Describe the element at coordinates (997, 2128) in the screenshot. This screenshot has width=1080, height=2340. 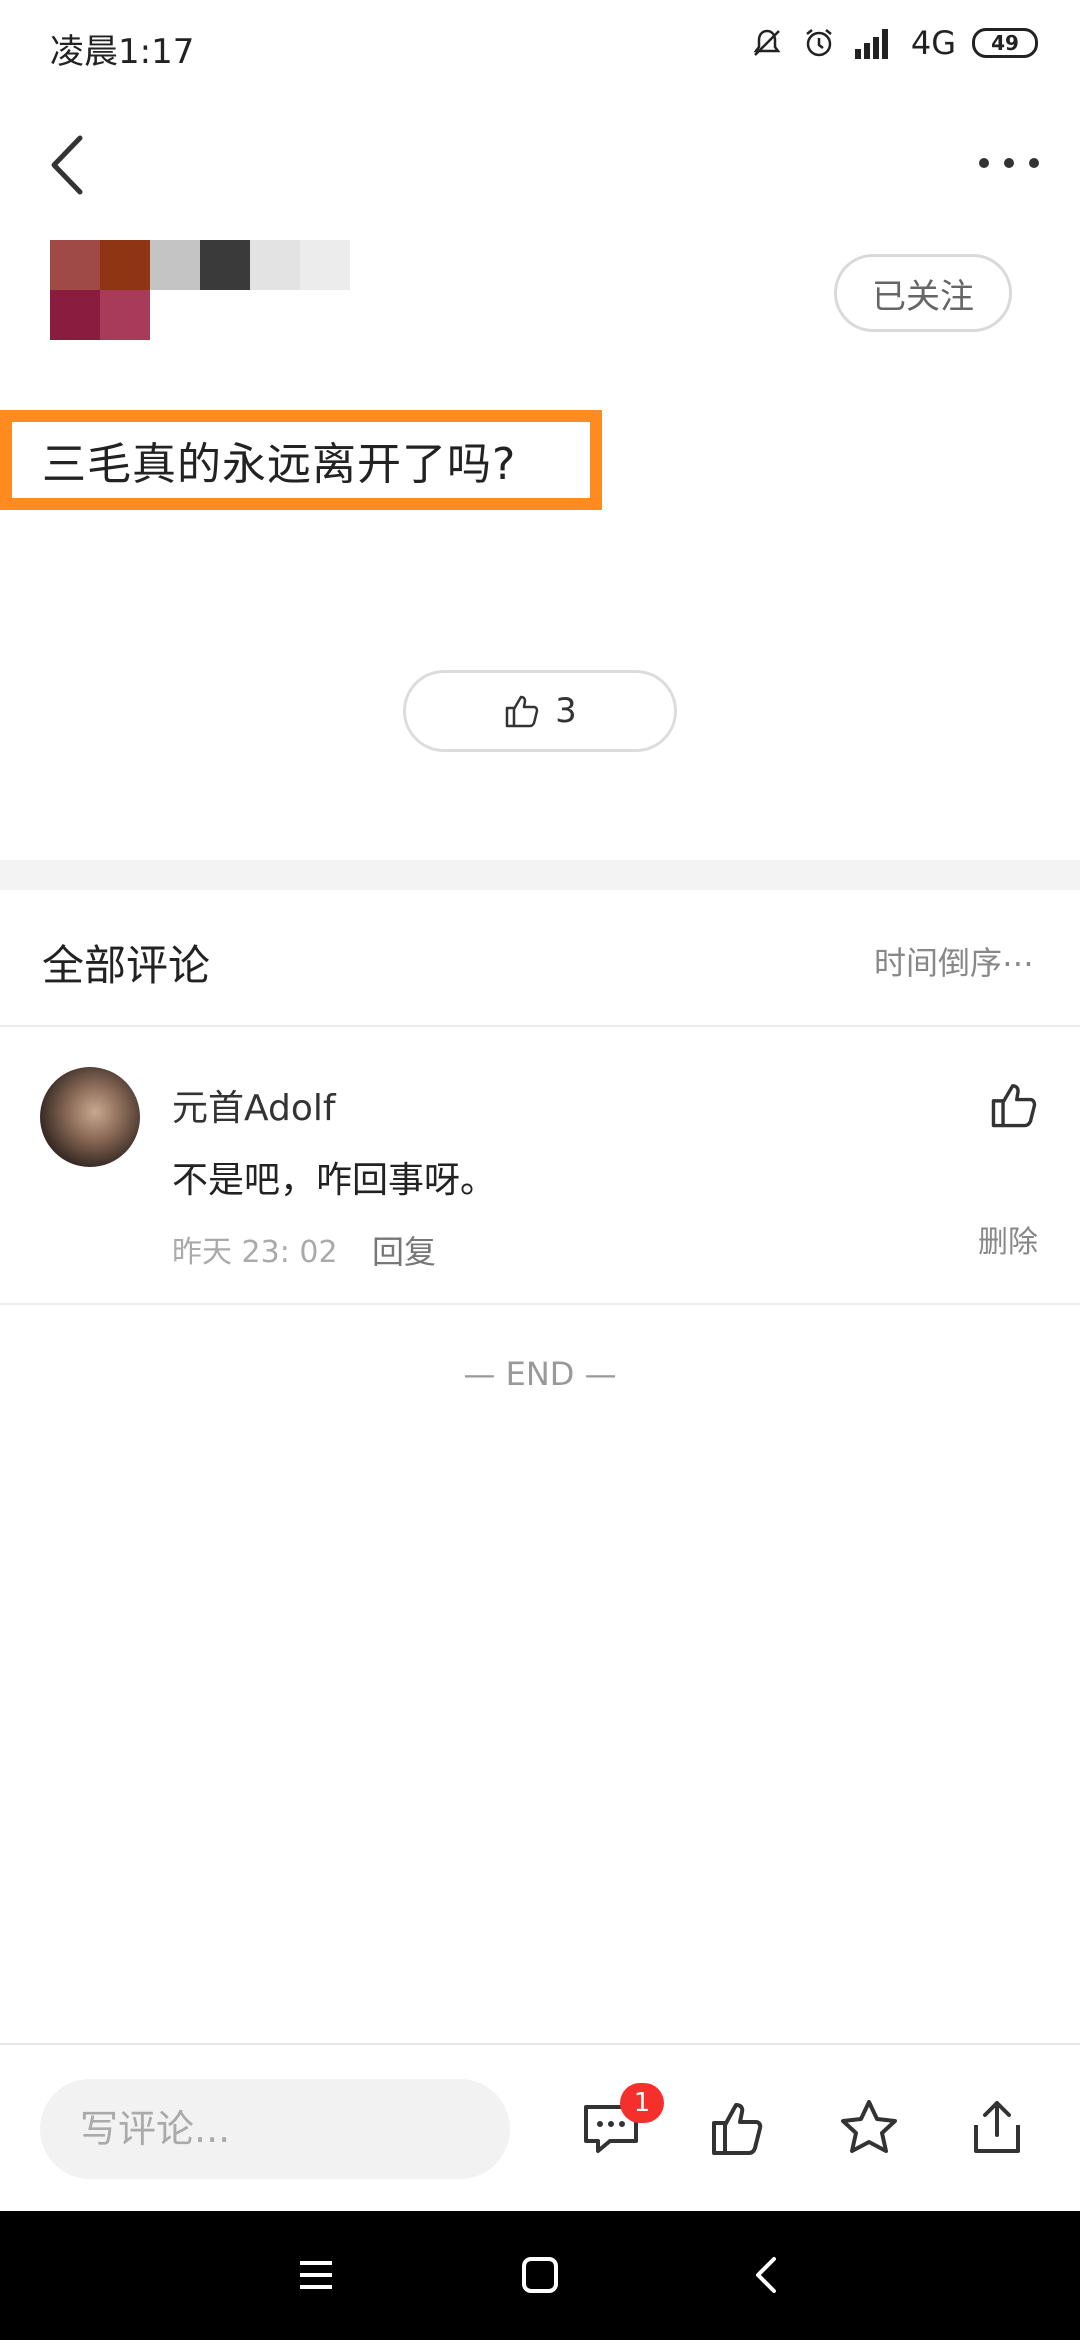
I see `share-icon` at that location.